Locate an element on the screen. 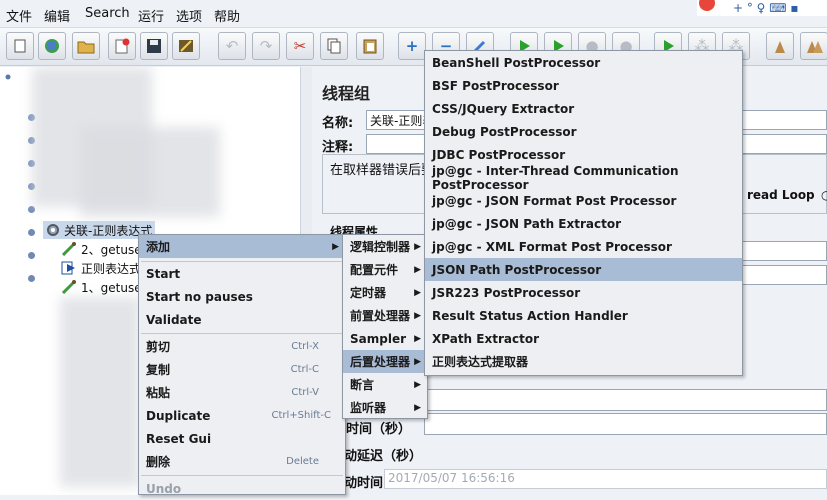  menu-item-label: Start is located at coordinates (163, 273).